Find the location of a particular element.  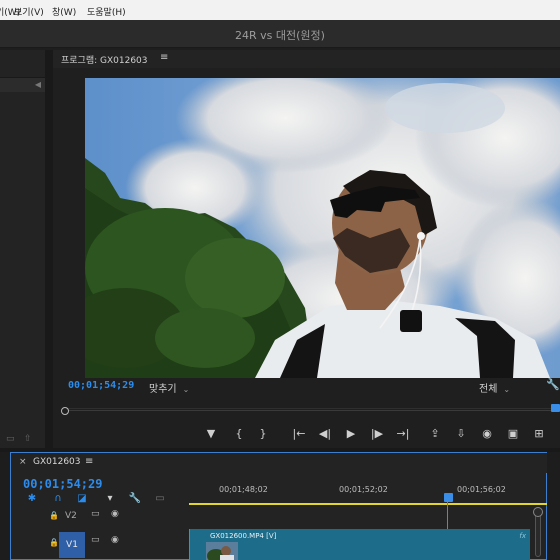

export-frame-icon: ◉ is located at coordinates (487, 433).